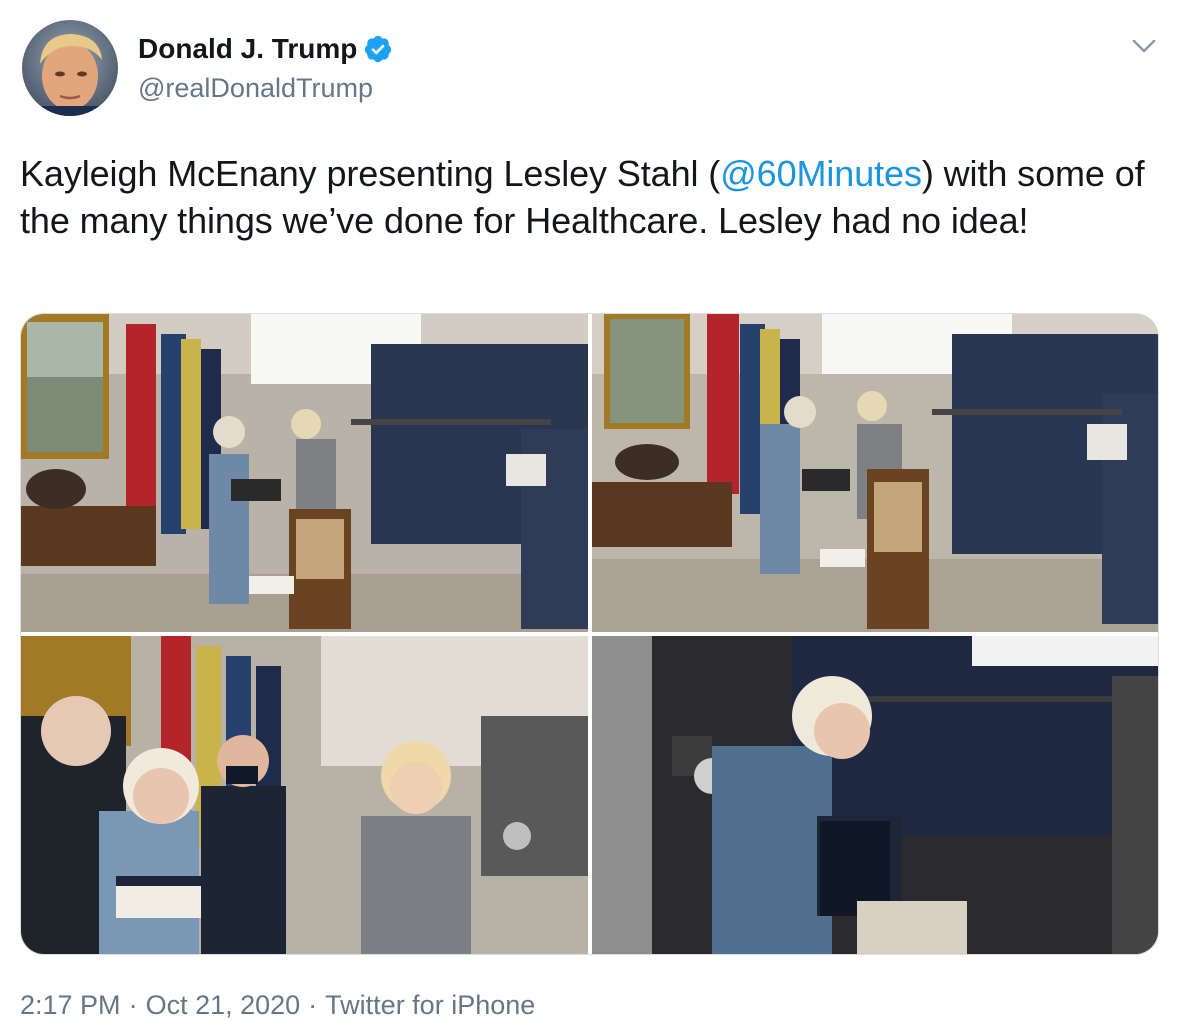  I want to click on avatar-image, so click(70, 68).